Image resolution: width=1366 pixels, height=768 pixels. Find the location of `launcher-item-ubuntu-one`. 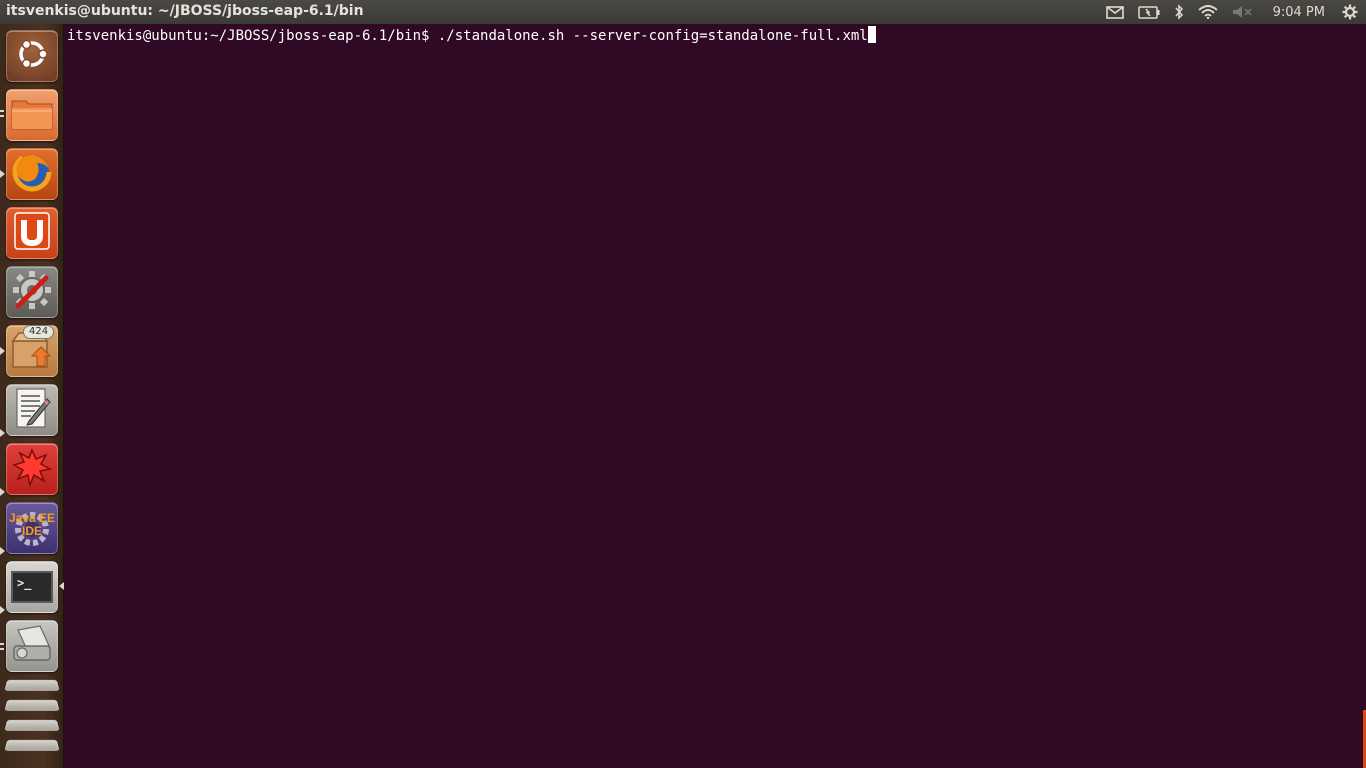

launcher-item-ubuntu-one is located at coordinates (32, 233).